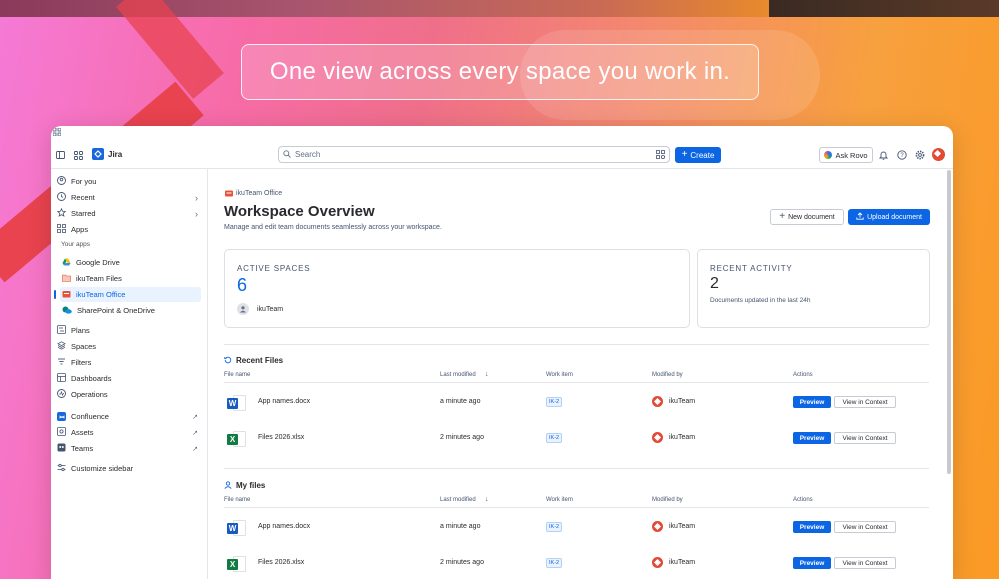  What do you see at coordinates (57, 132) in the screenshot?
I see `grid-icon` at bounding box center [57, 132].